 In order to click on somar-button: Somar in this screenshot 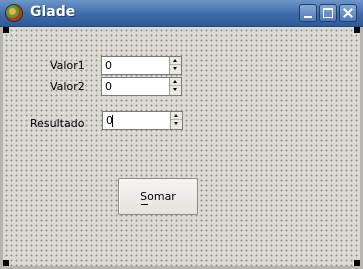, I will do `click(158, 196)`.